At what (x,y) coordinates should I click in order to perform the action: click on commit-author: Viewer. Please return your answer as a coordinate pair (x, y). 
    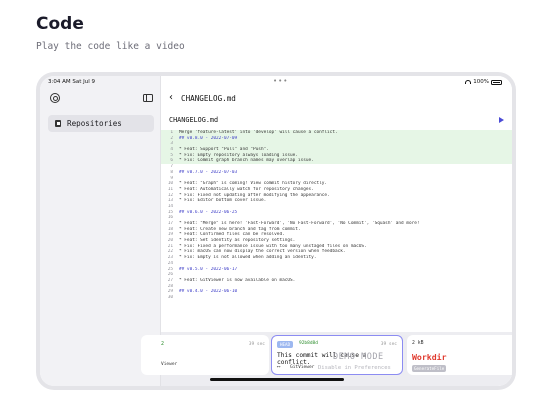
    Looking at the image, I should click on (169, 364).